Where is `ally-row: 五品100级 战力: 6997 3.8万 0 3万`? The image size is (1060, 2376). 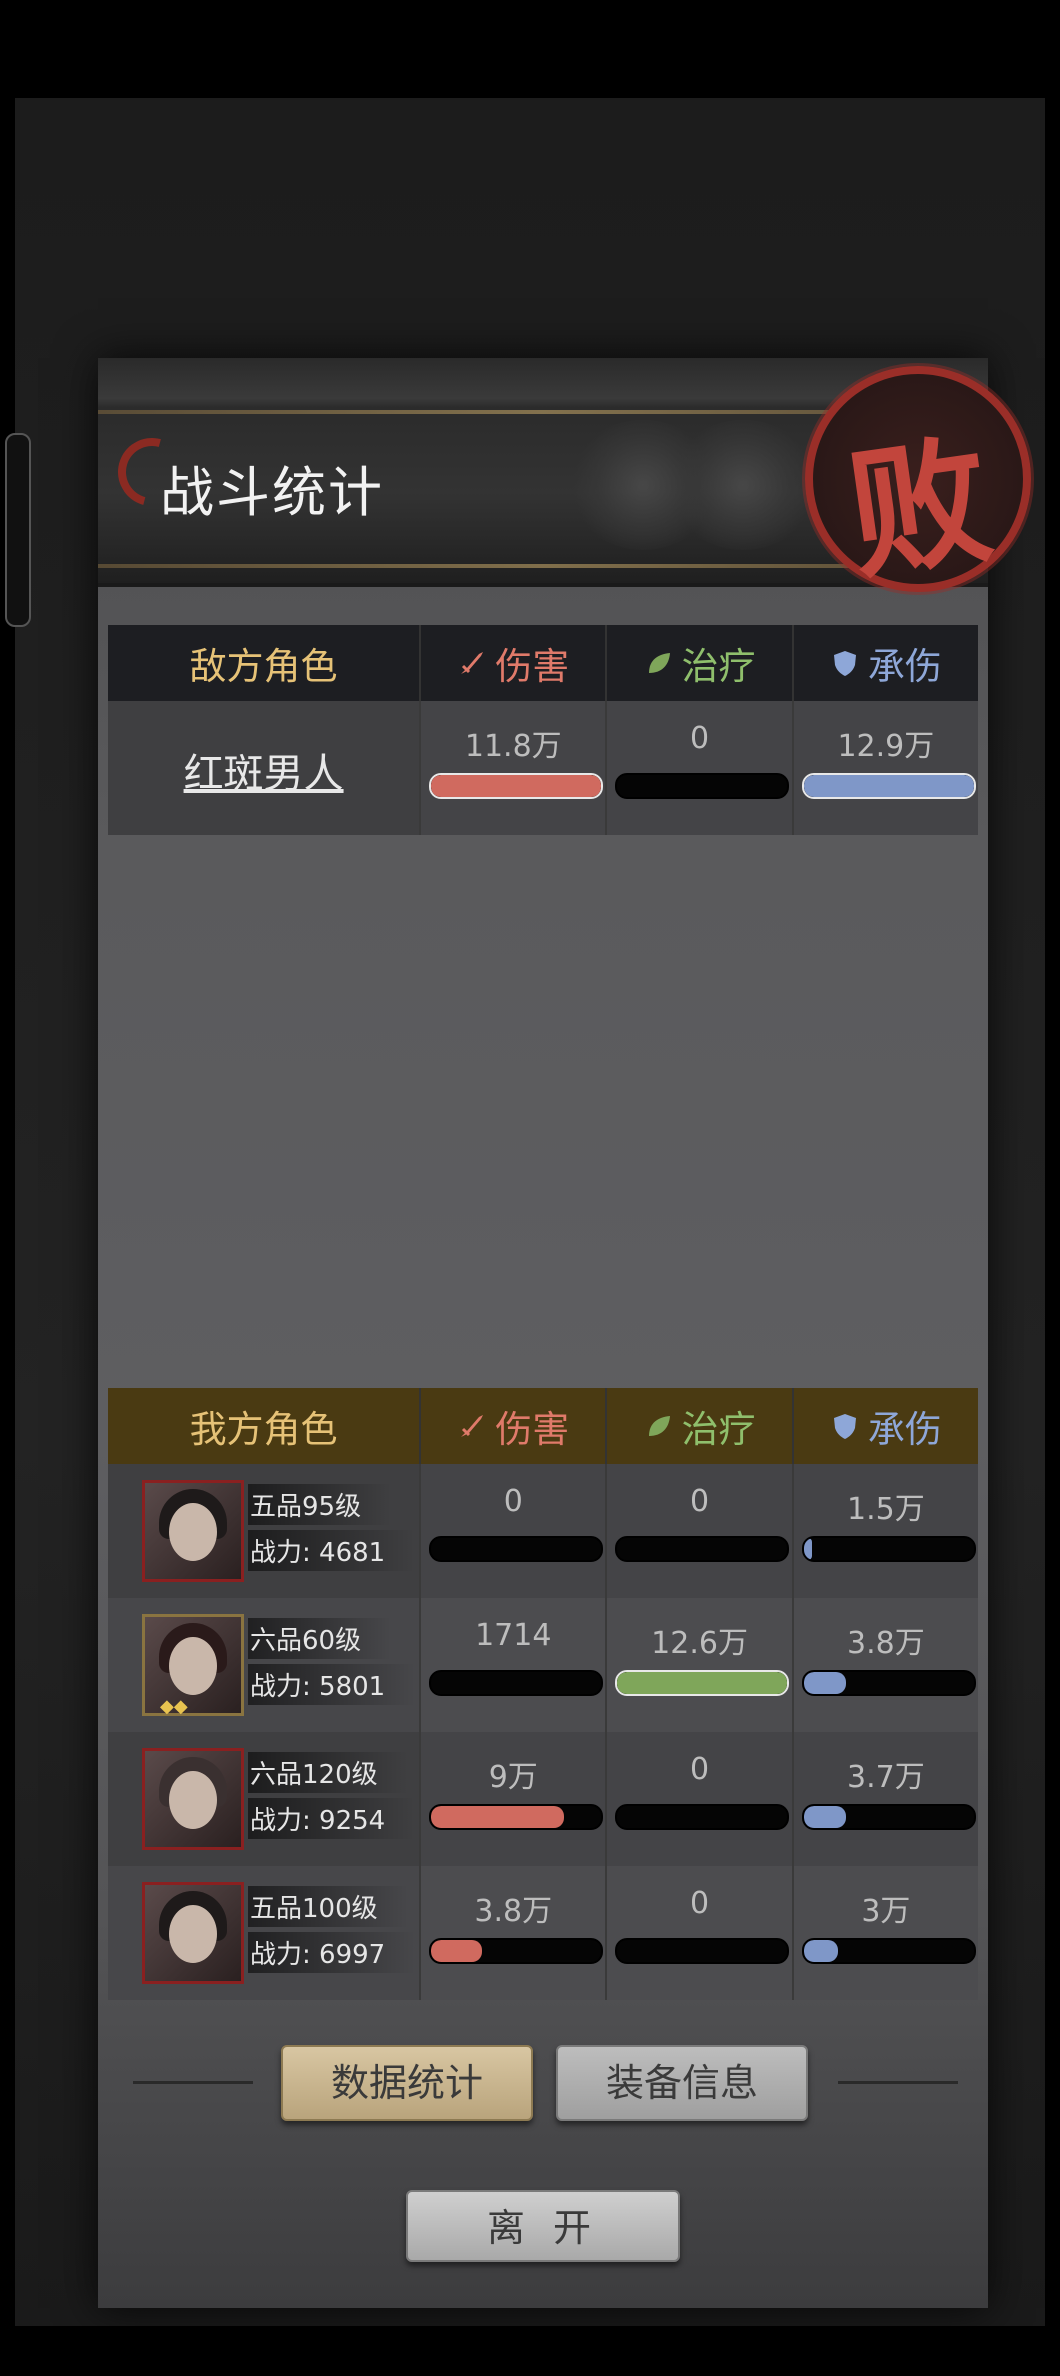 ally-row: 五品100级 战力: 6997 3.8万 0 3万 is located at coordinates (543, 1933).